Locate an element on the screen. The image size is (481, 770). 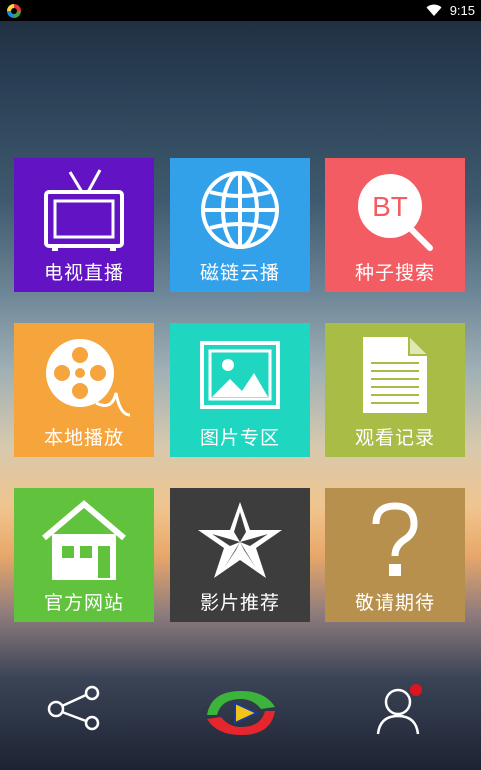
tile-movie-recommend: 影片推荐 is located at coordinates (240, 555).